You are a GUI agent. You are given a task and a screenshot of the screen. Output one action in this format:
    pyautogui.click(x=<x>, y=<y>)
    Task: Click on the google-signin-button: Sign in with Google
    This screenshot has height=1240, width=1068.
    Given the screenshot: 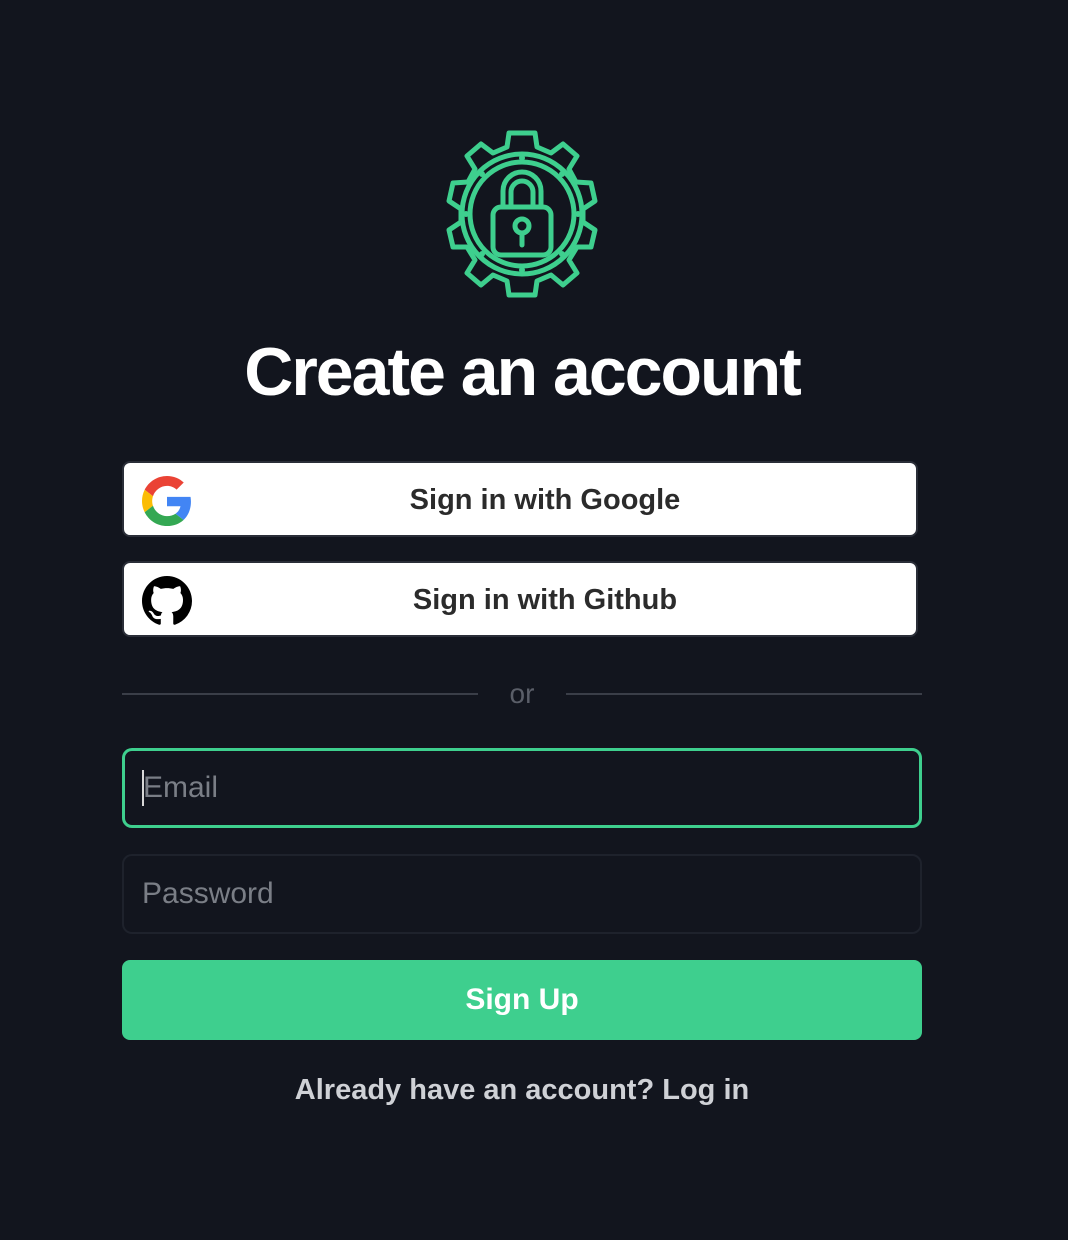 What is the action you would take?
    pyautogui.click(x=520, y=499)
    